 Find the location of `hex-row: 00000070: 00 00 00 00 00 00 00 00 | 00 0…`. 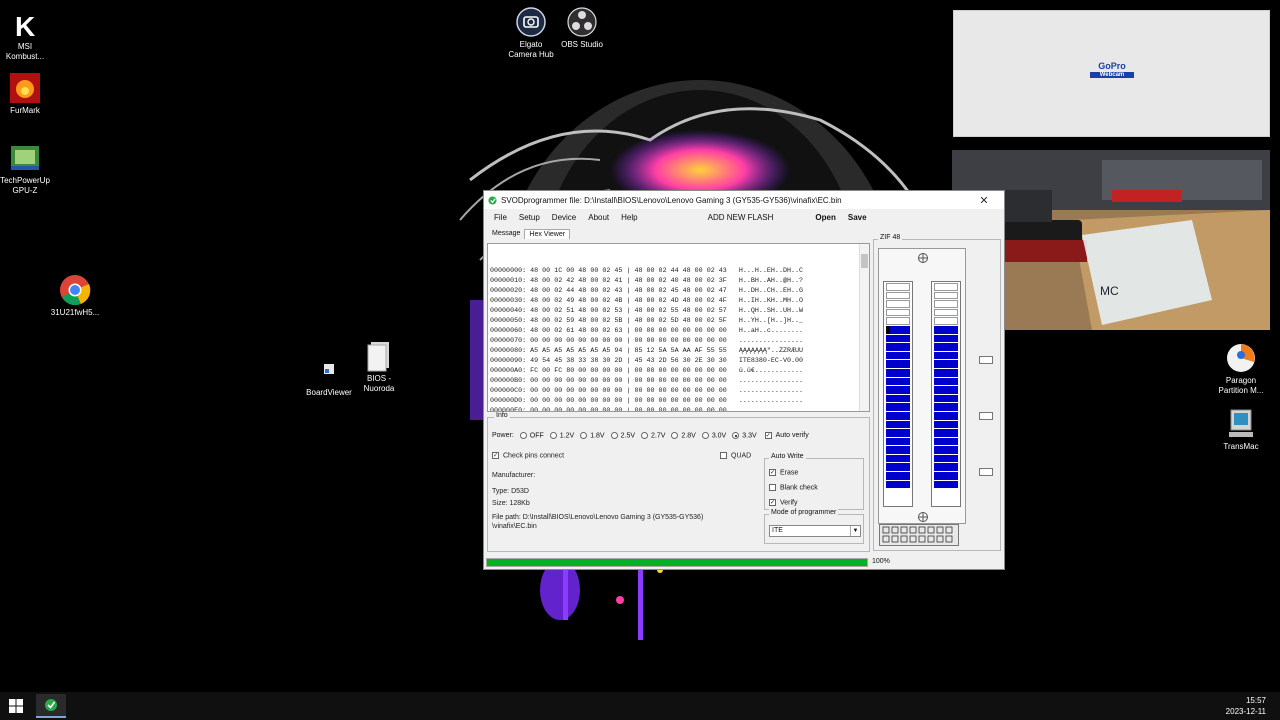

hex-row: 00000070: 00 00 00 00 00 00 00 00 | 00 0… is located at coordinates (647, 341).